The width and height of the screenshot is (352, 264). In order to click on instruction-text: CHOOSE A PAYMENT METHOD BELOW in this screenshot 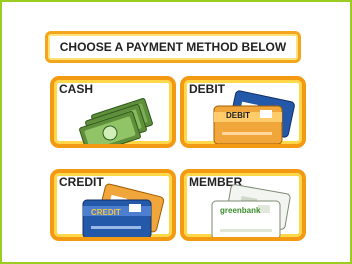, I will do `click(173, 47)`.